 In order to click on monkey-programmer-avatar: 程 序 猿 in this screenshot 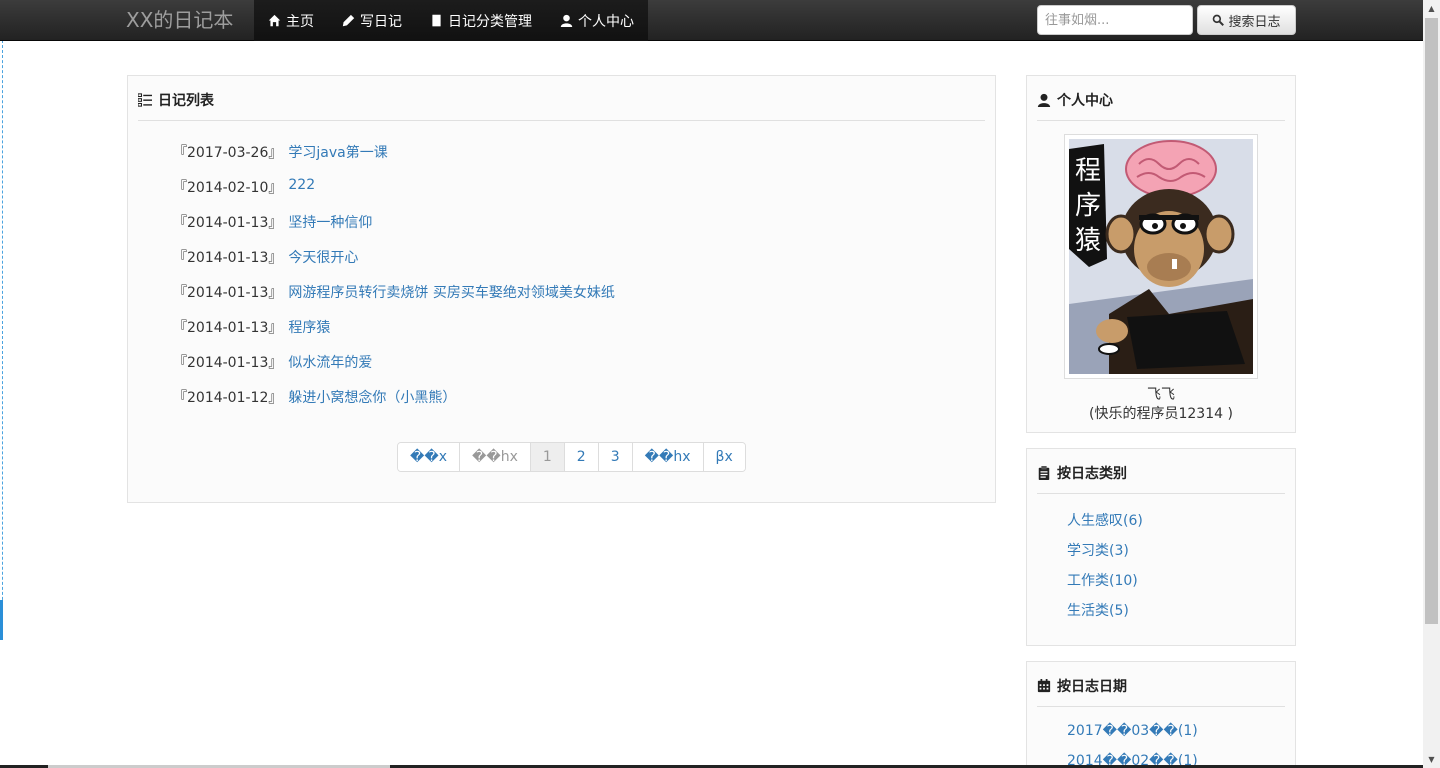, I will do `click(1161, 256)`.